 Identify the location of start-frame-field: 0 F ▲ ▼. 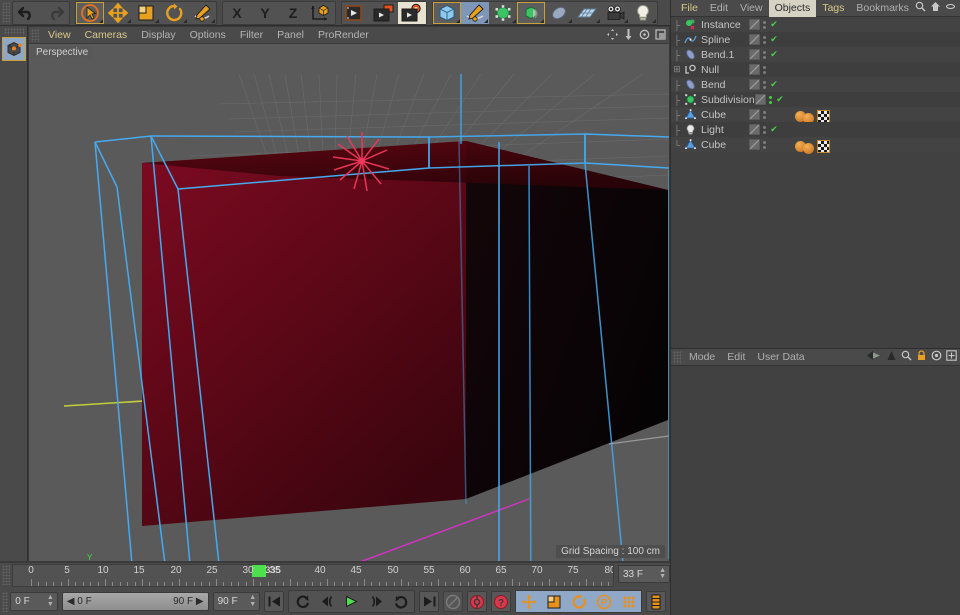
(34, 601).